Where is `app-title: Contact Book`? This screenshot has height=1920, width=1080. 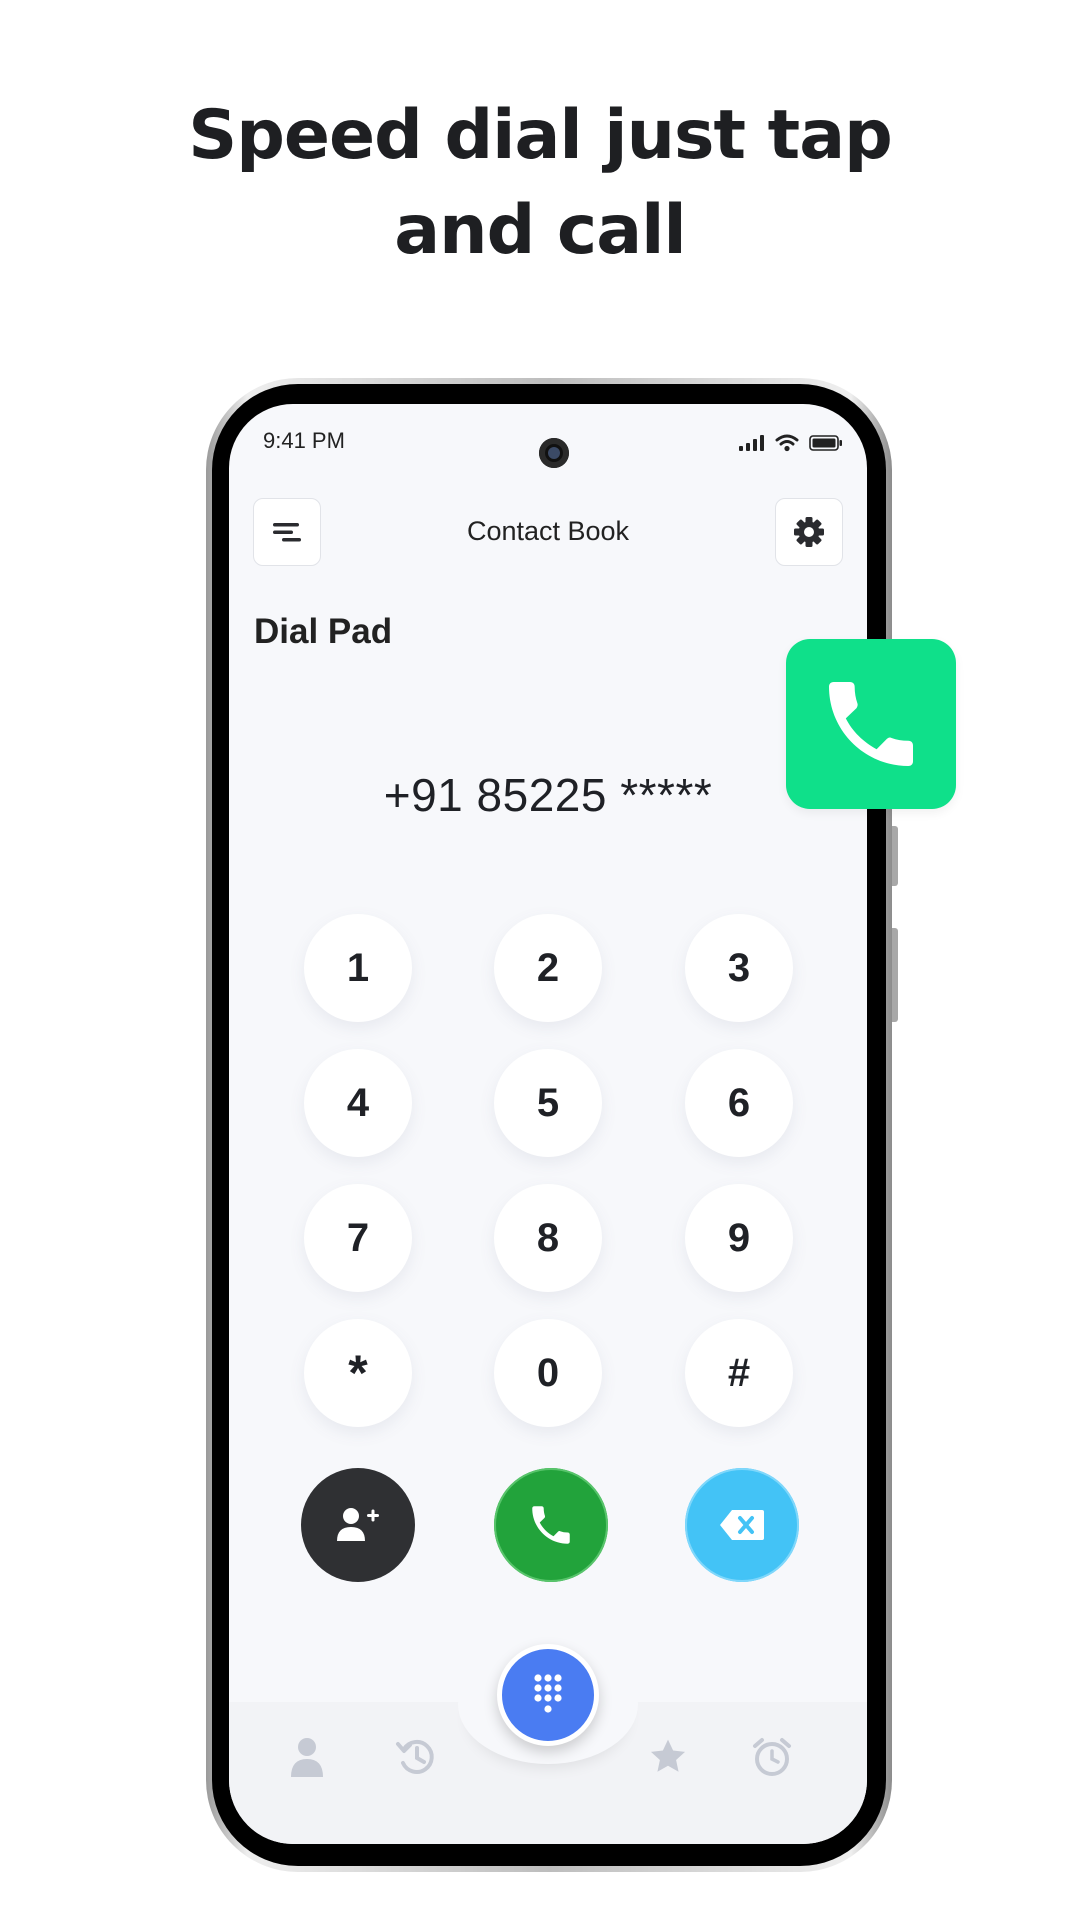 app-title: Contact Book is located at coordinates (548, 531).